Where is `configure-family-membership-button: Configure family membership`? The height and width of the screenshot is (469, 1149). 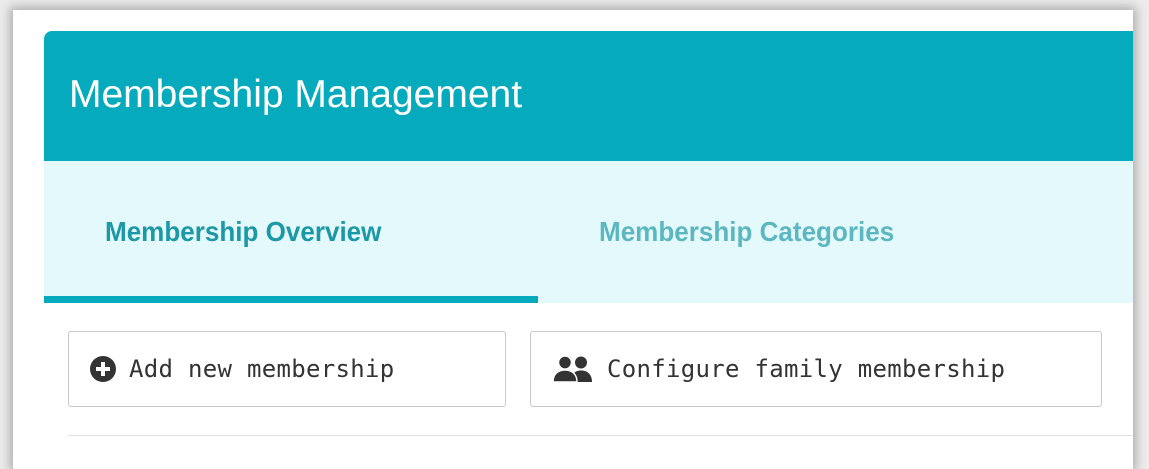
configure-family-membership-button: Configure family membership is located at coordinates (816, 369).